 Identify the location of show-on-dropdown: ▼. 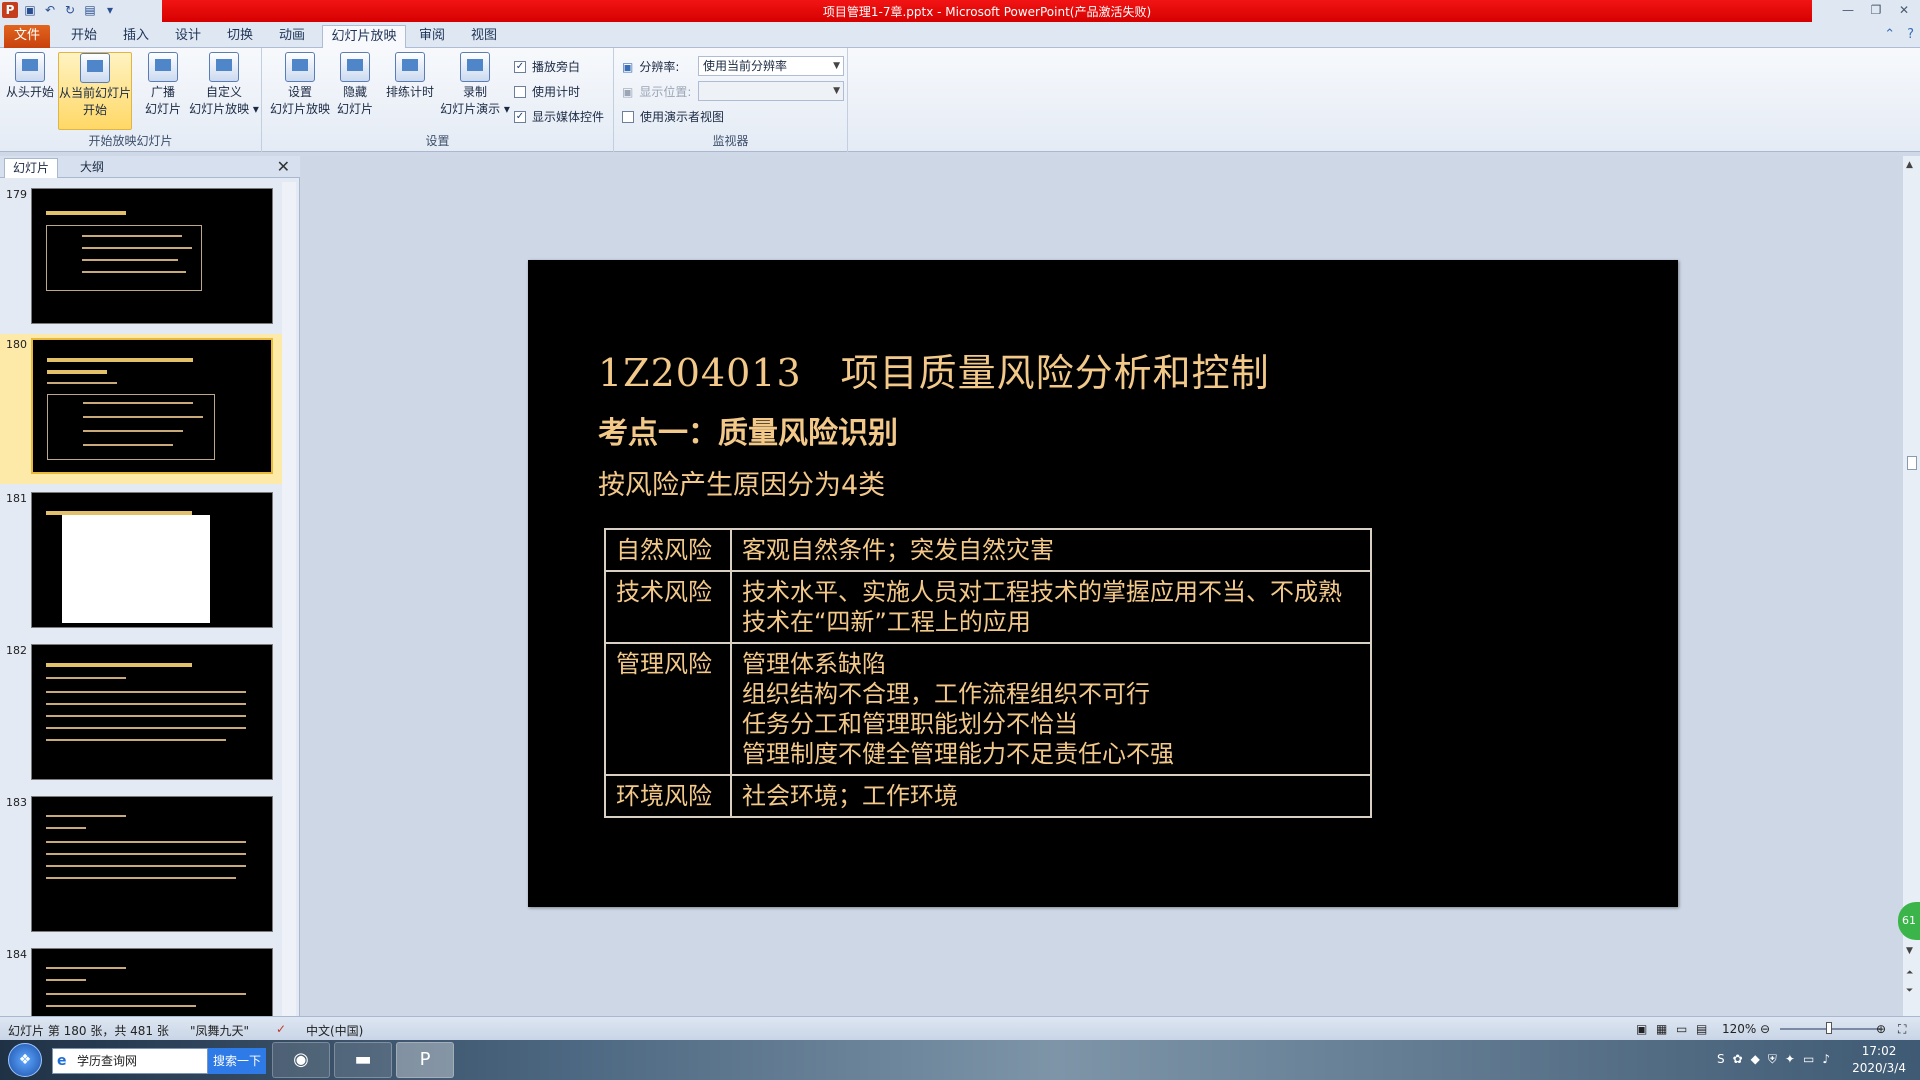
(771, 91).